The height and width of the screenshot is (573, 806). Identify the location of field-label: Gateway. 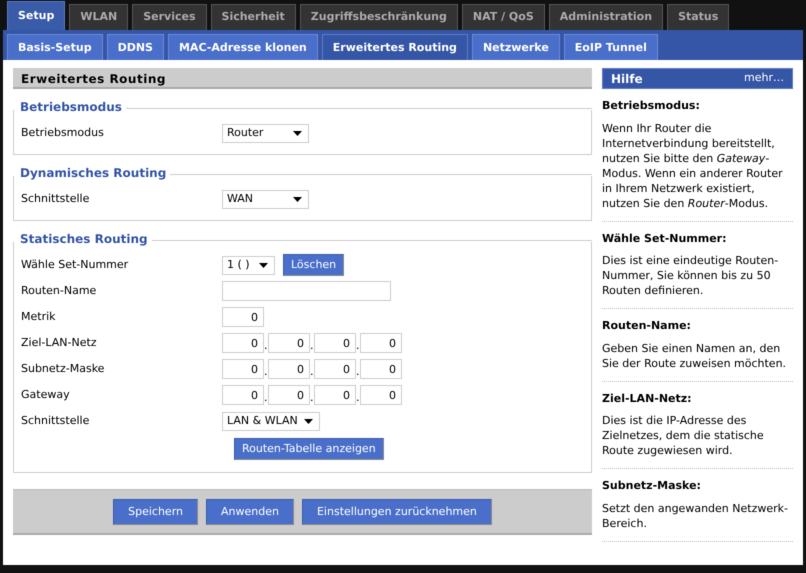
(46, 394).